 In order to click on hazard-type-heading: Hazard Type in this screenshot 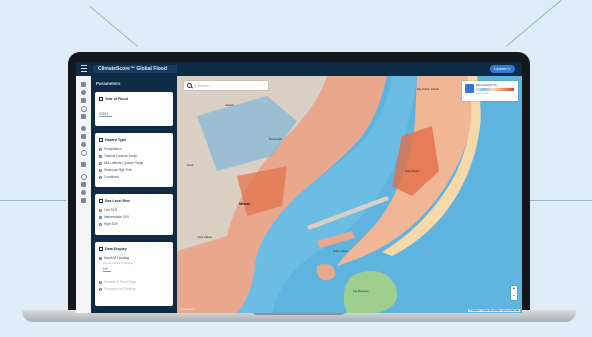, I will do `click(113, 140)`.